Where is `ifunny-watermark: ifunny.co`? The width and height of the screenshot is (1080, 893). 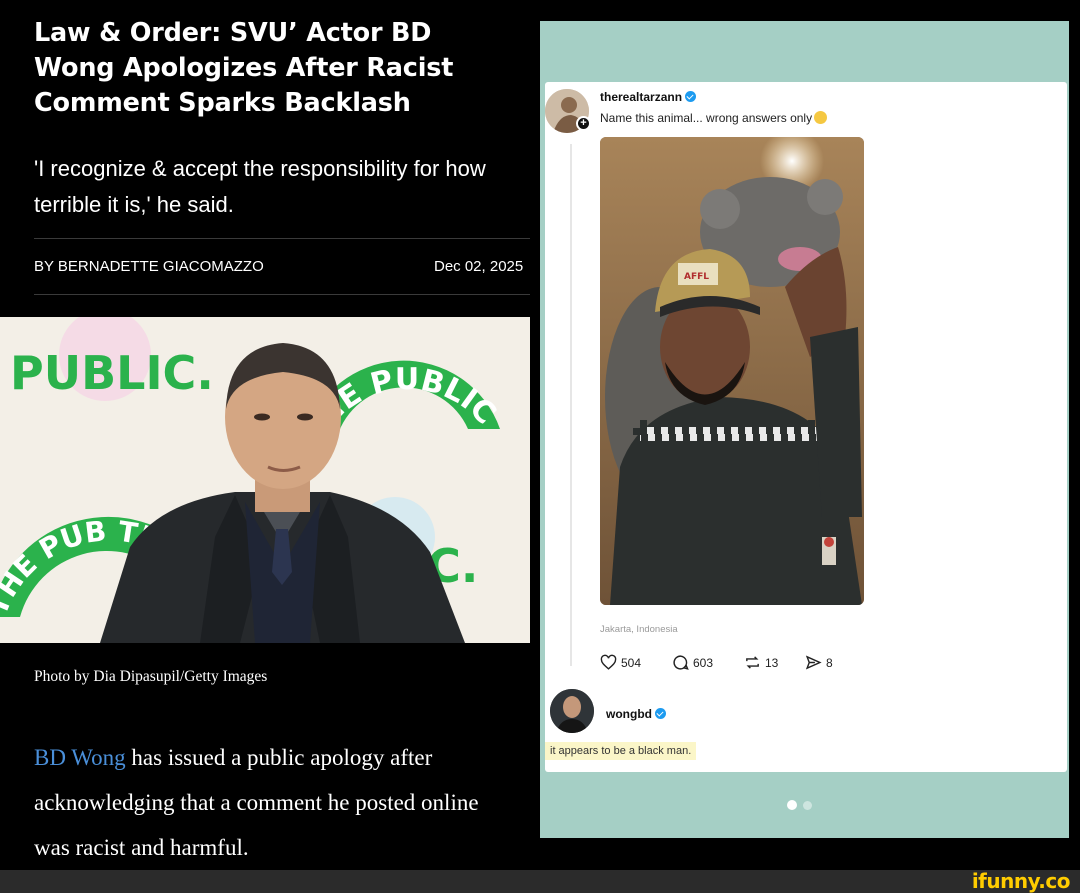 ifunny-watermark: ifunny.co is located at coordinates (1021, 881).